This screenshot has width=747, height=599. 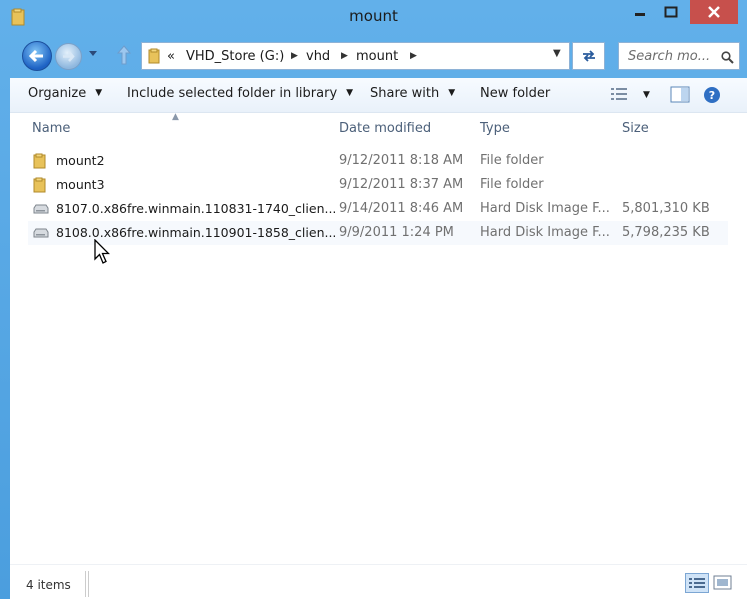 I want to click on up-arrow-icon, so click(x=124, y=55).